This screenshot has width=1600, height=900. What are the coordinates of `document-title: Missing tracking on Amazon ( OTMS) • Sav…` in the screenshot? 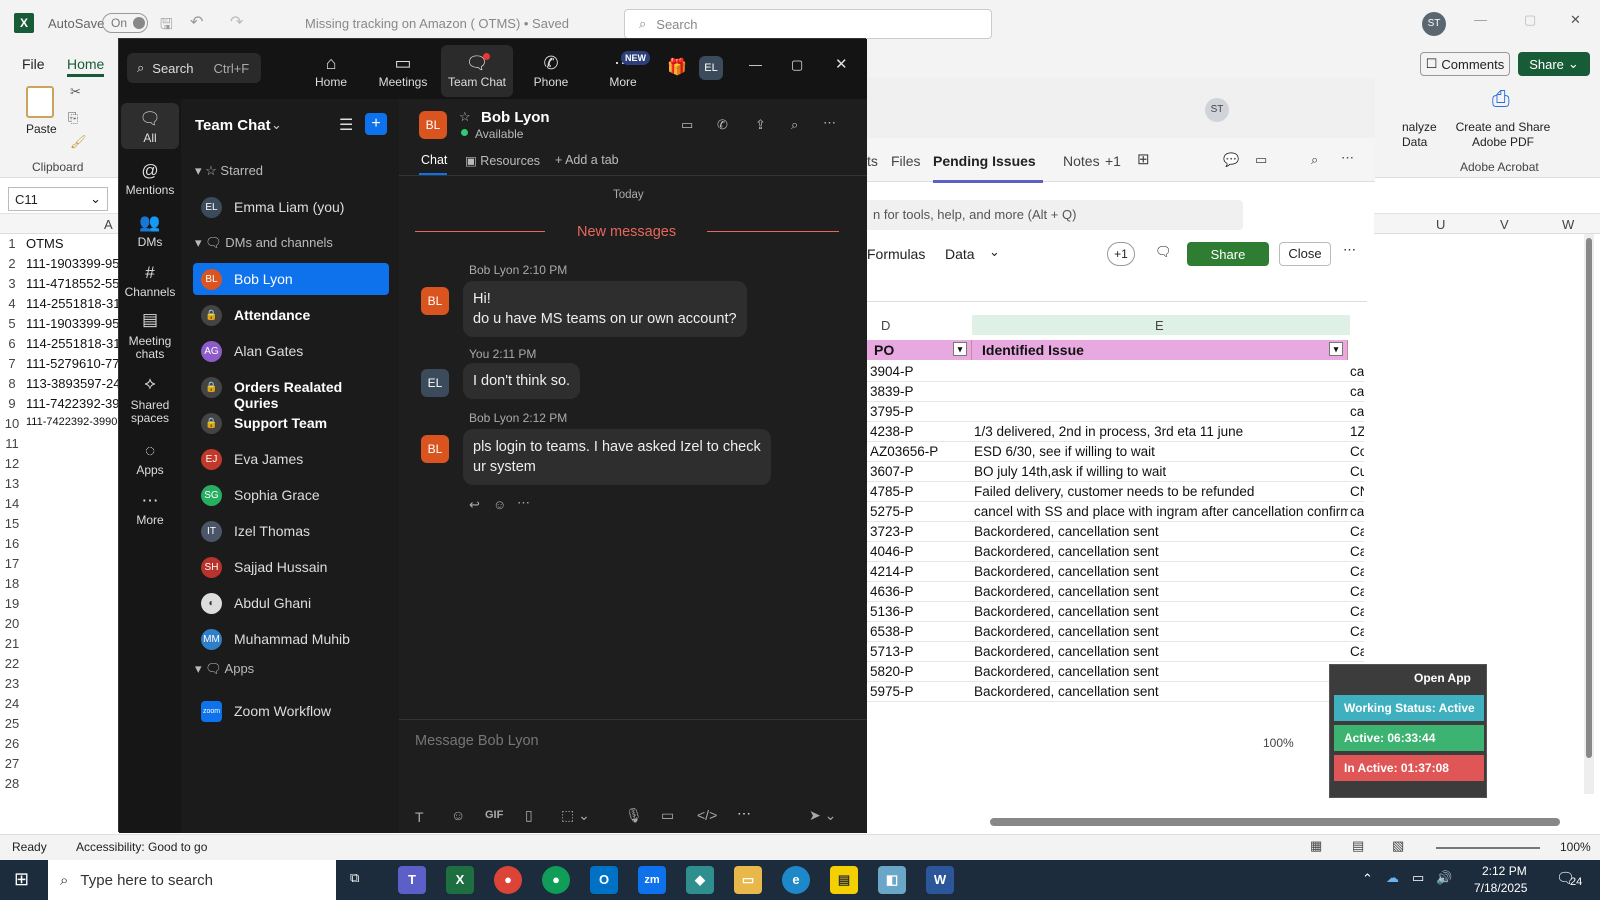 It's located at (437, 23).